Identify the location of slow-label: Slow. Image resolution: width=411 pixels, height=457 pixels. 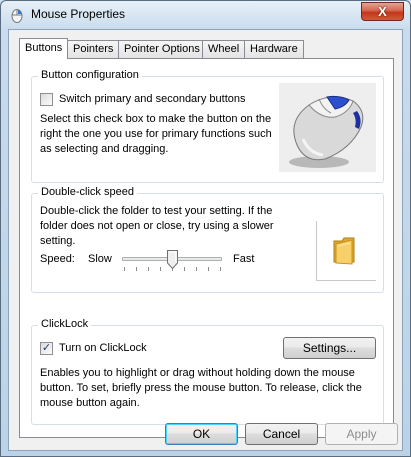
(100, 259).